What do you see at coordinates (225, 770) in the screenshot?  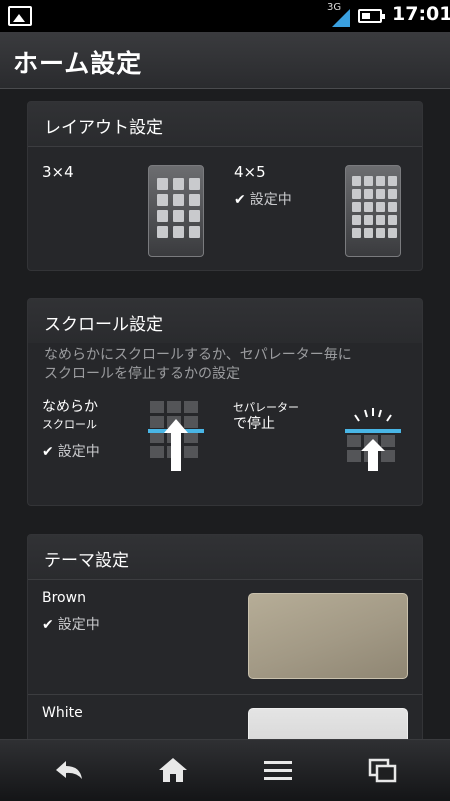 I see `navigation-bar` at bounding box center [225, 770].